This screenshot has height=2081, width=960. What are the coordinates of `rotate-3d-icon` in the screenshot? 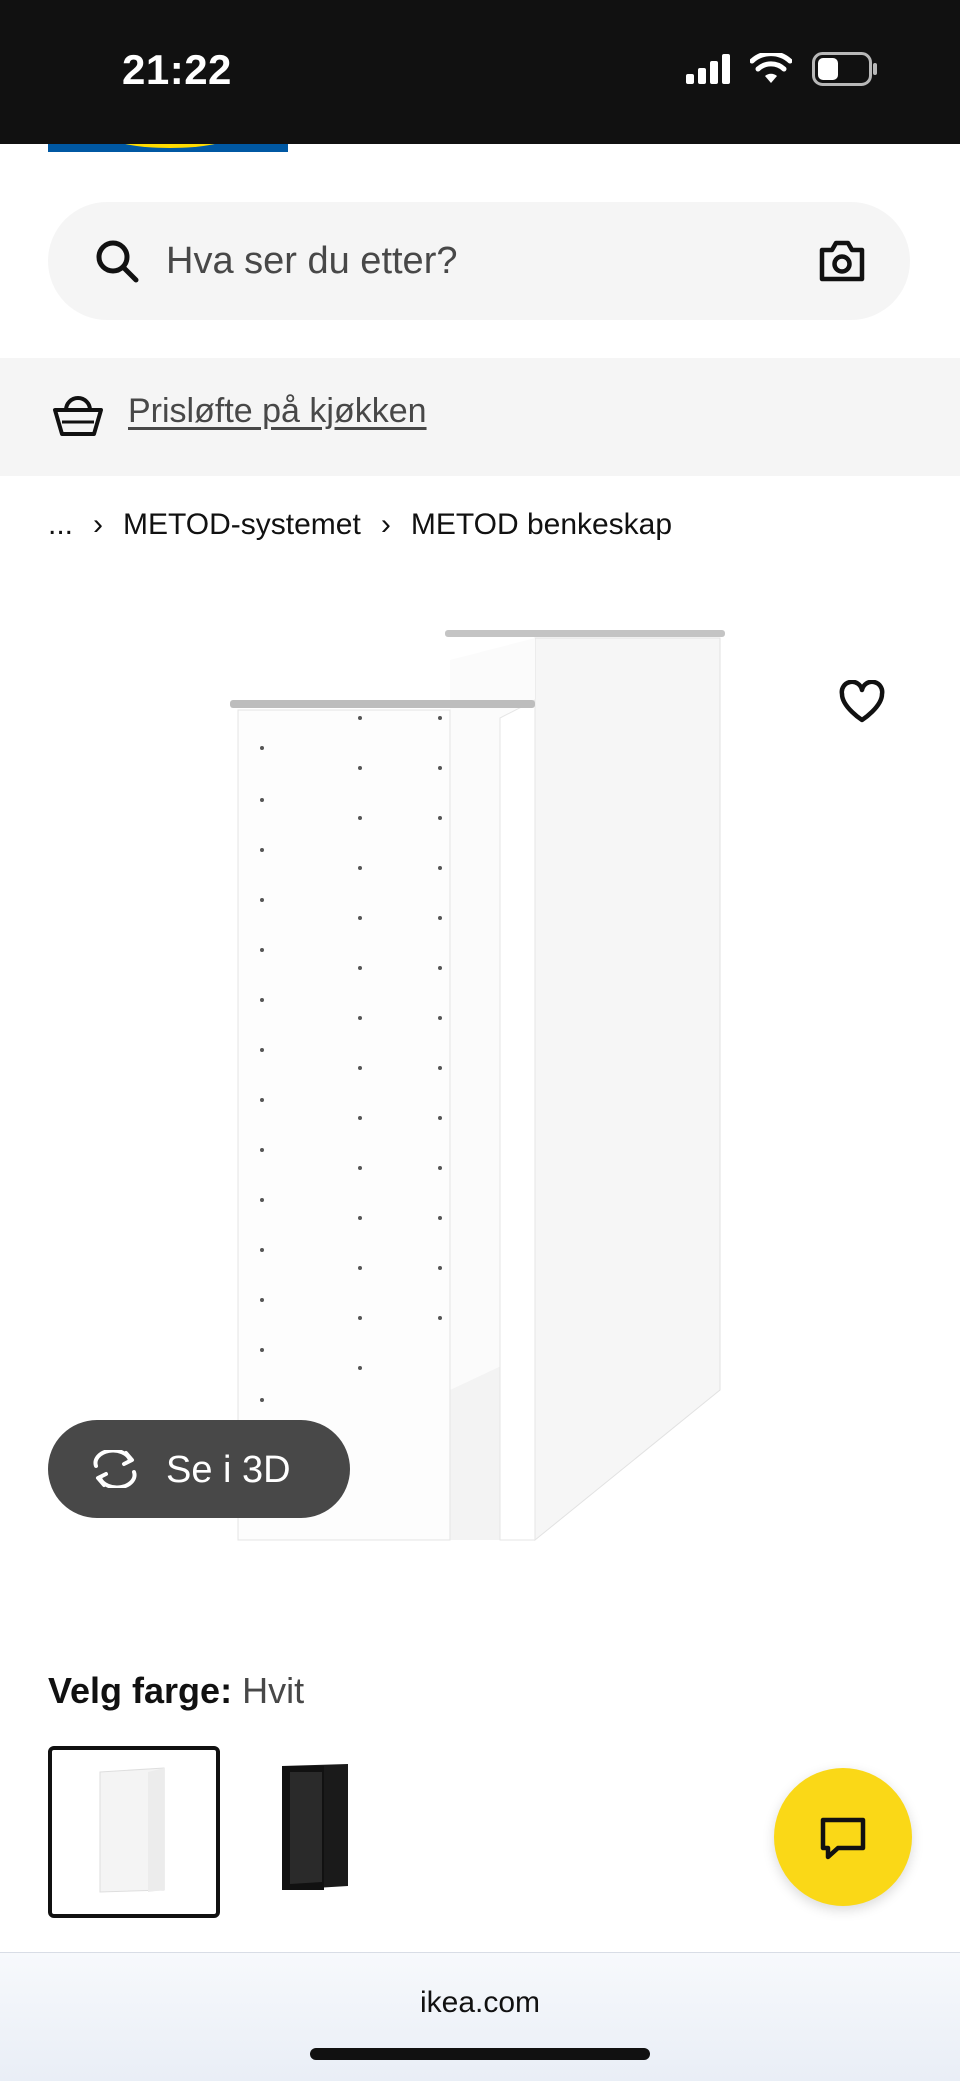 It's located at (115, 1469).